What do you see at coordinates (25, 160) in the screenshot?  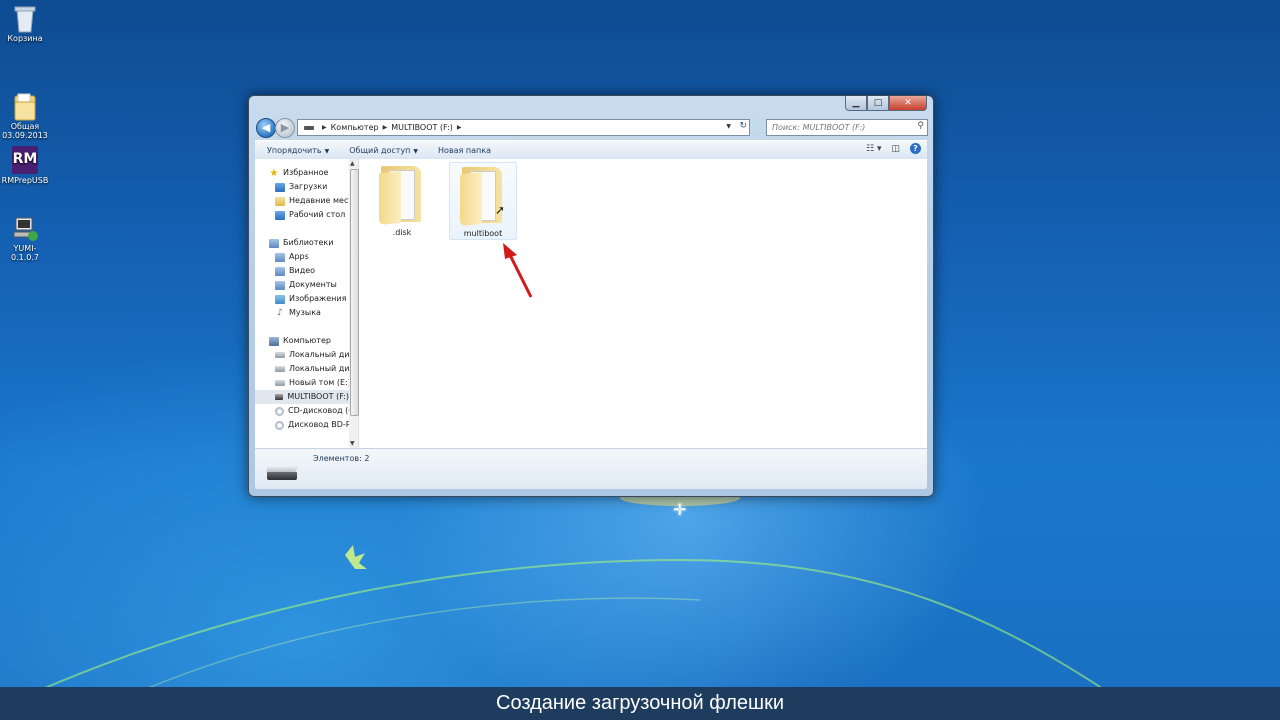 I see `rmprepusb-icon: RM` at bounding box center [25, 160].